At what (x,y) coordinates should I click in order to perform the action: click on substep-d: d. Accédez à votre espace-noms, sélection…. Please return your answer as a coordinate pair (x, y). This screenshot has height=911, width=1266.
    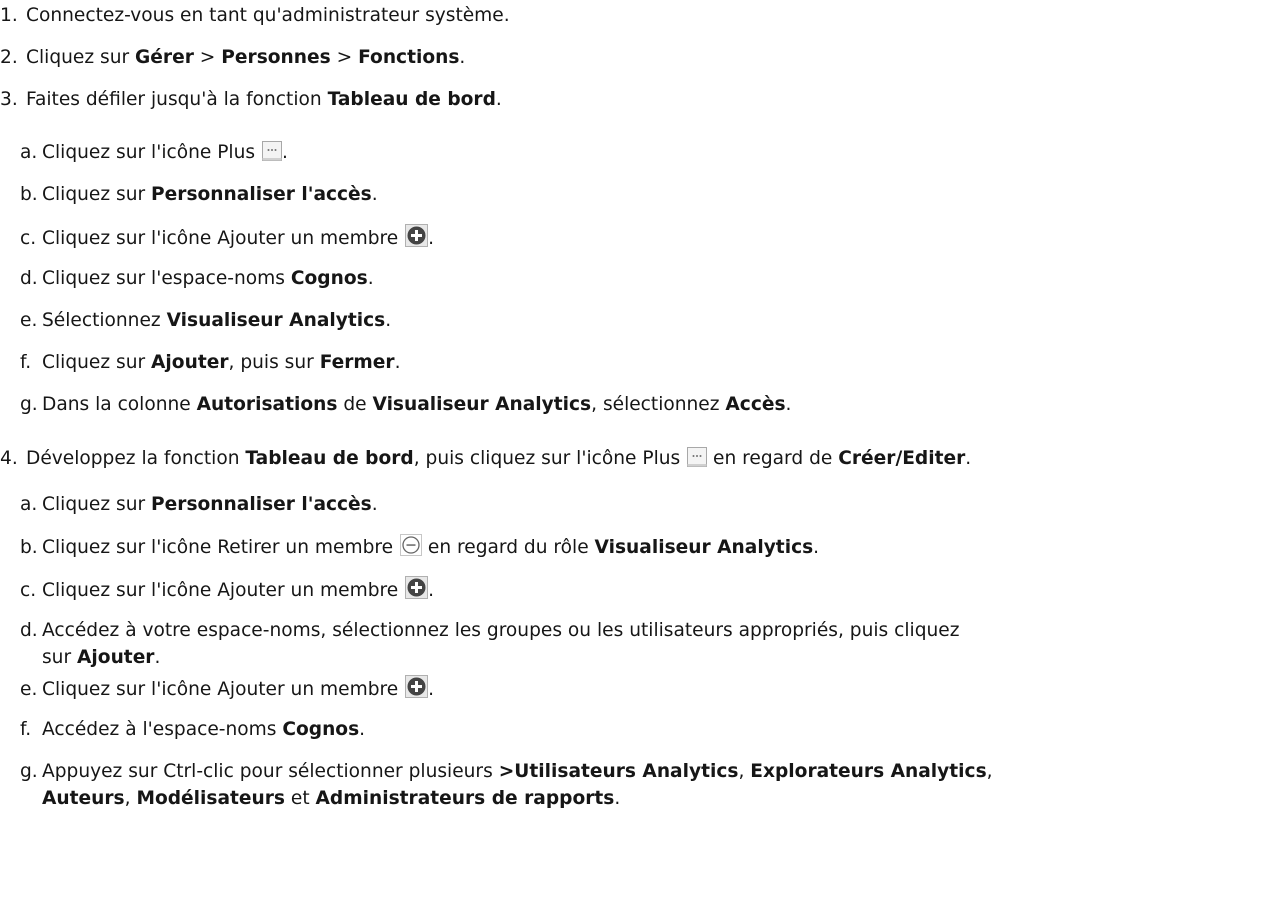
    Looking at the image, I should click on (490, 631).